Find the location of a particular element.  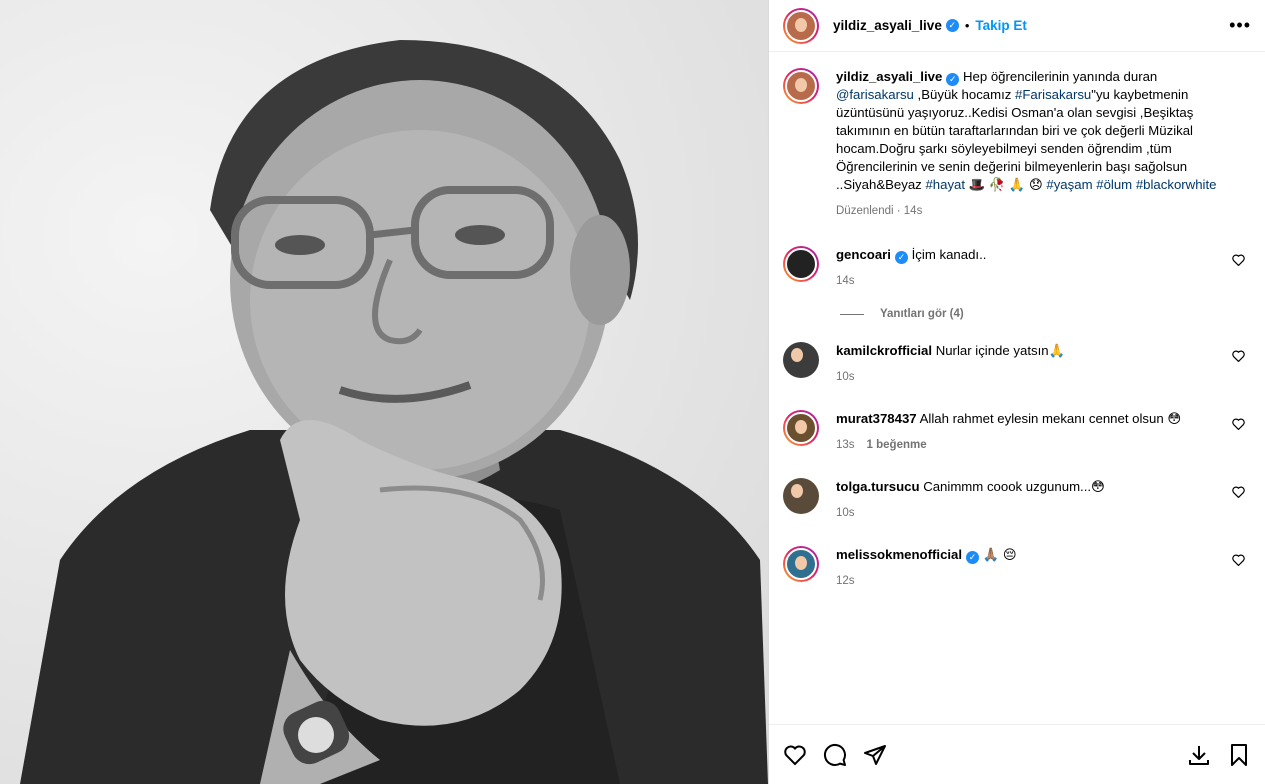

commenter-username: melissokmenofficial is located at coordinates (899, 554).